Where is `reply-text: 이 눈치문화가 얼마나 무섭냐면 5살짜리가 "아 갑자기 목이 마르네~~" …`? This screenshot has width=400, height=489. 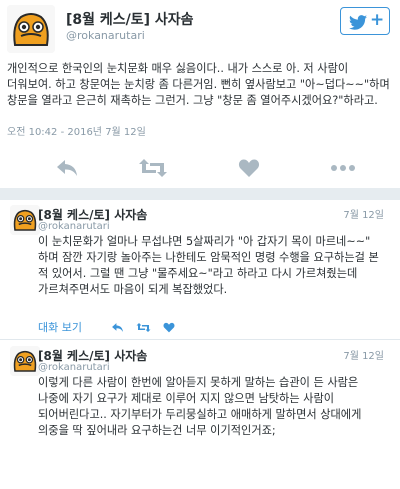
reply-text: 이 눈치문화가 얼마나 무섭냐면 5살짜리가 "아 갑자기 목이 마르네~~" … is located at coordinates (208, 265).